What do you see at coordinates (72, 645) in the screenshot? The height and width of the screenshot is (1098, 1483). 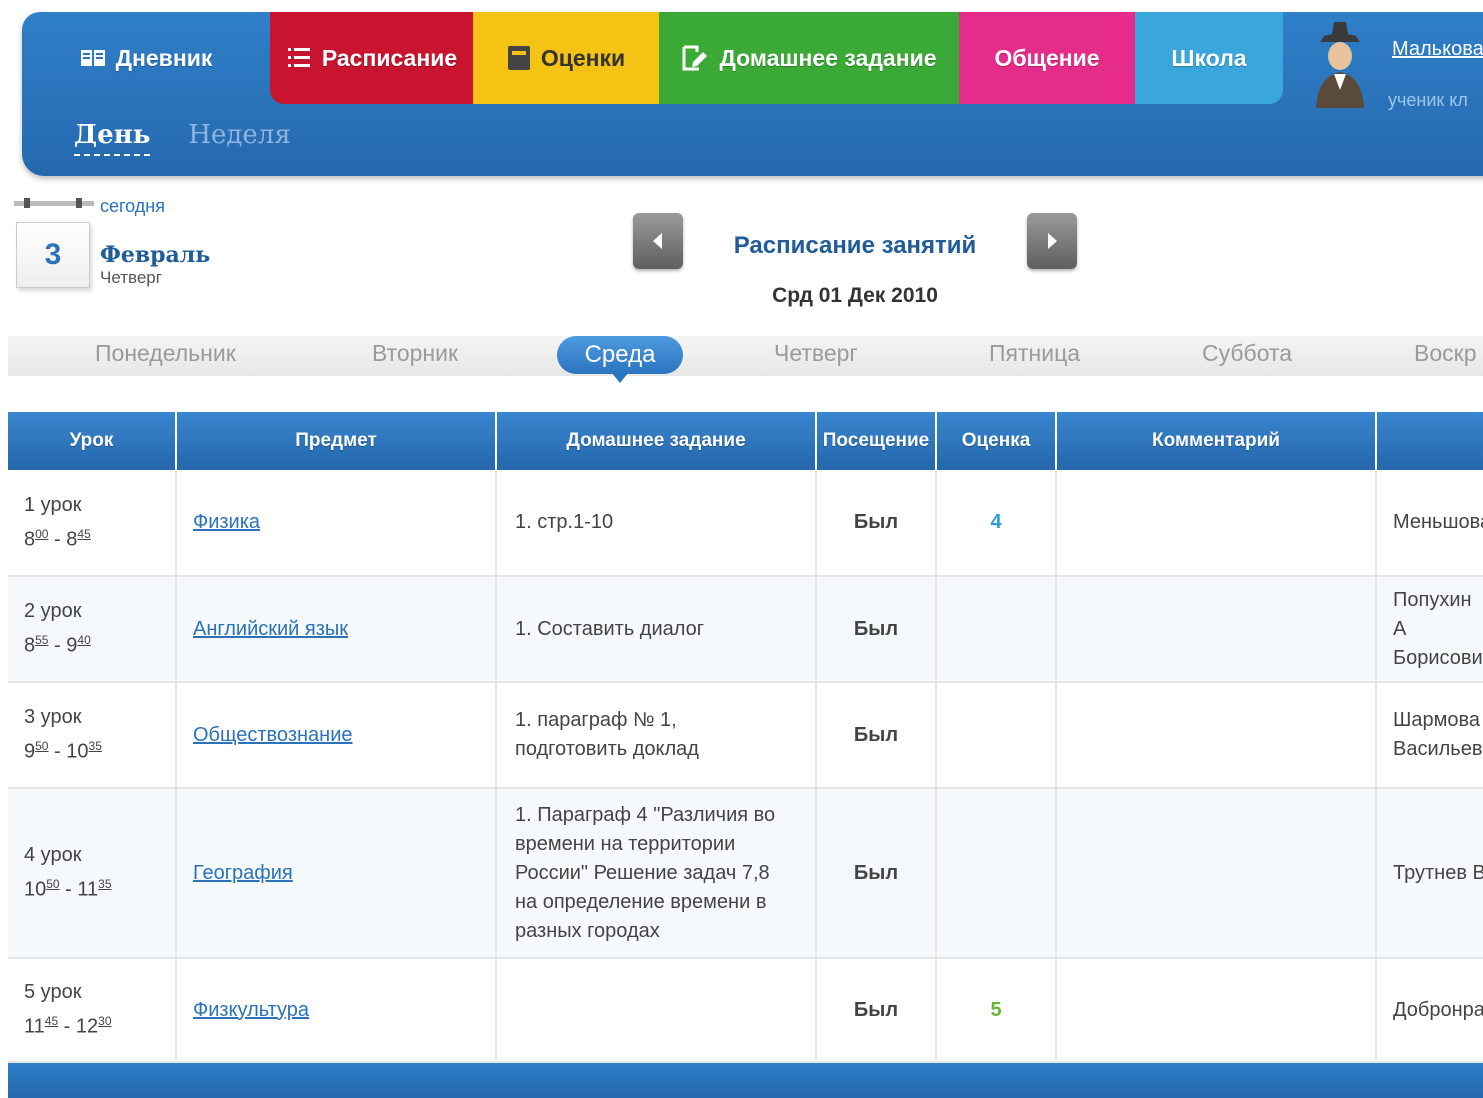 I see `end-hour: 9` at bounding box center [72, 645].